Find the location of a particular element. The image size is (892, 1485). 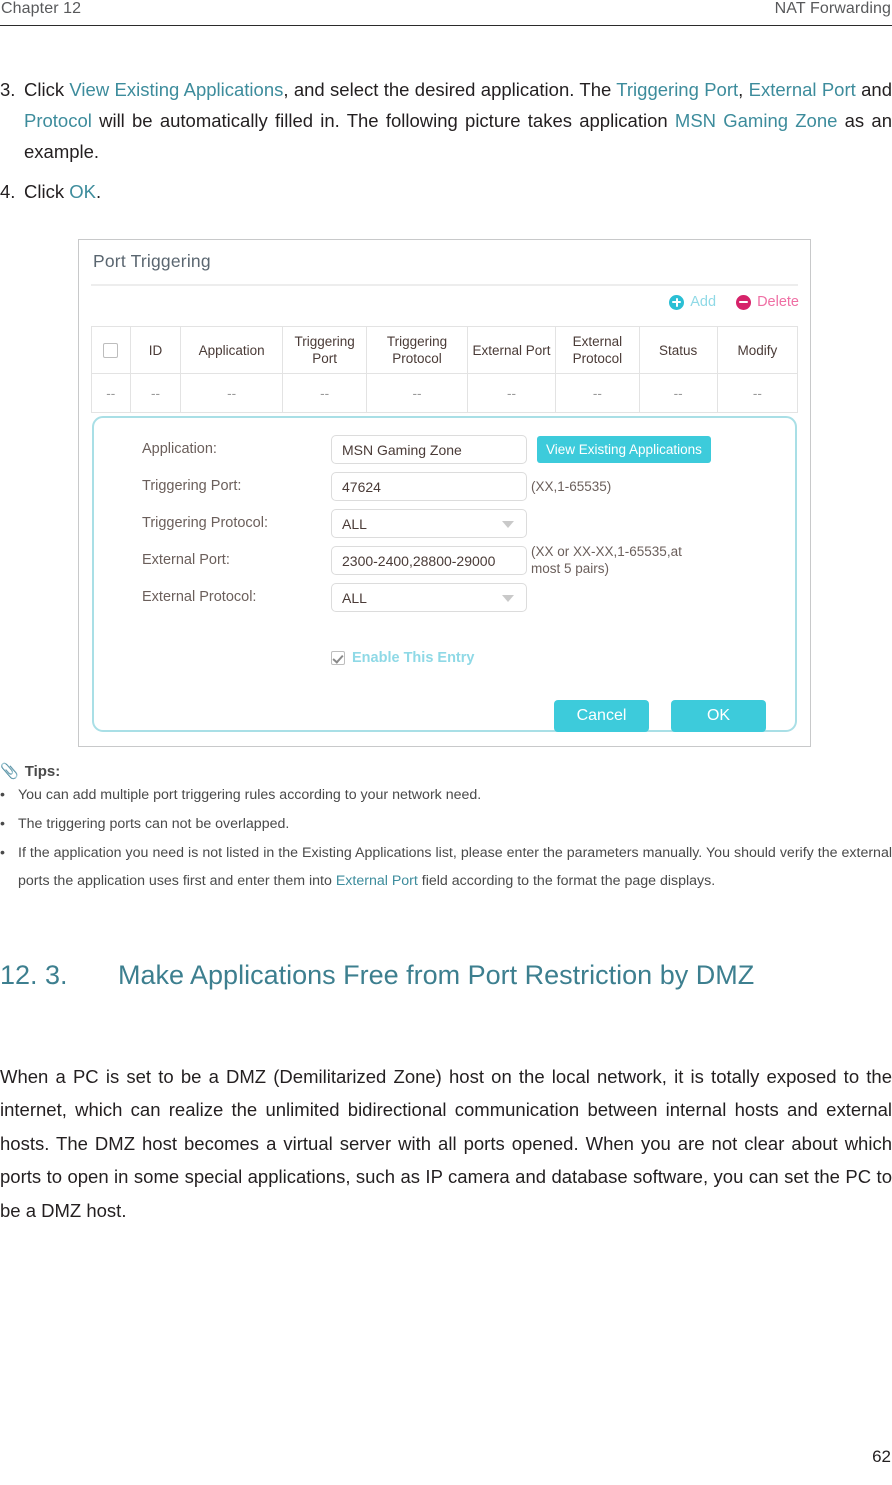

col-header-triggering-port: Triggering Port is located at coordinates (324, 350).